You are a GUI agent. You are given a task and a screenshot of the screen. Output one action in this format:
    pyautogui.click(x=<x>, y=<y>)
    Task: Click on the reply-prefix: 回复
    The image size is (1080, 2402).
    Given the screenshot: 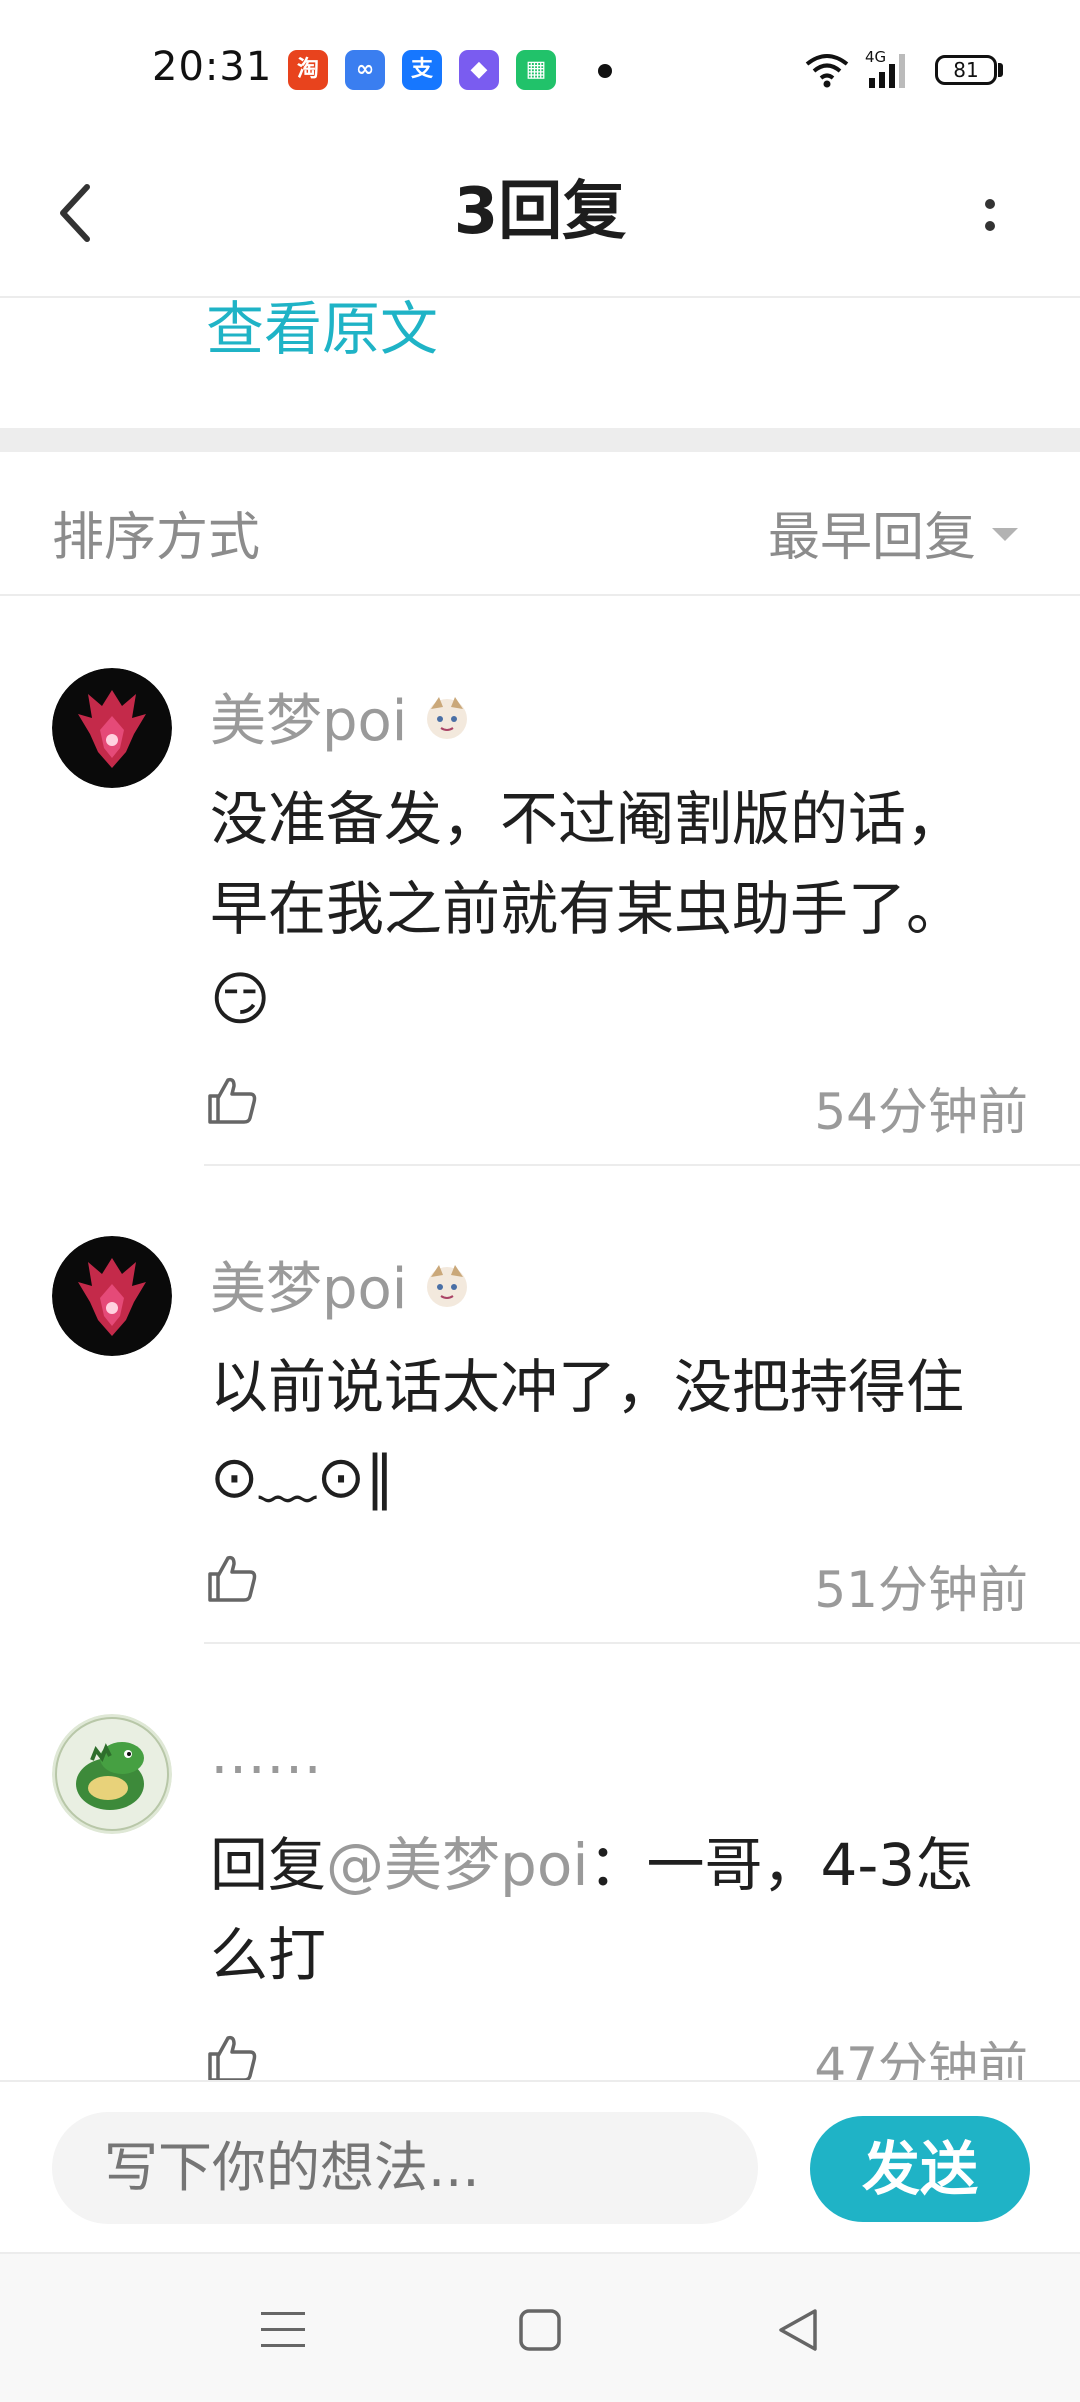 What is the action you would take?
    pyautogui.click(x=268, y=1865)
    